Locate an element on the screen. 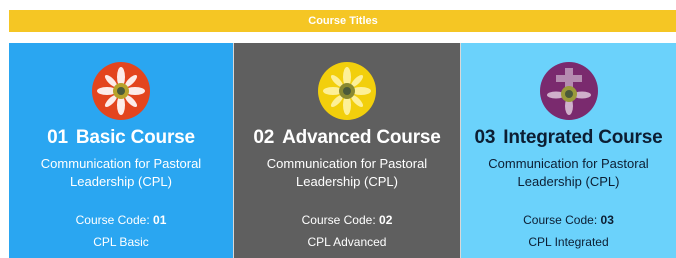 The width and height of the screenshot is (676, 258). course-code: Course Code: 02 is located at coordinates (347, 220).